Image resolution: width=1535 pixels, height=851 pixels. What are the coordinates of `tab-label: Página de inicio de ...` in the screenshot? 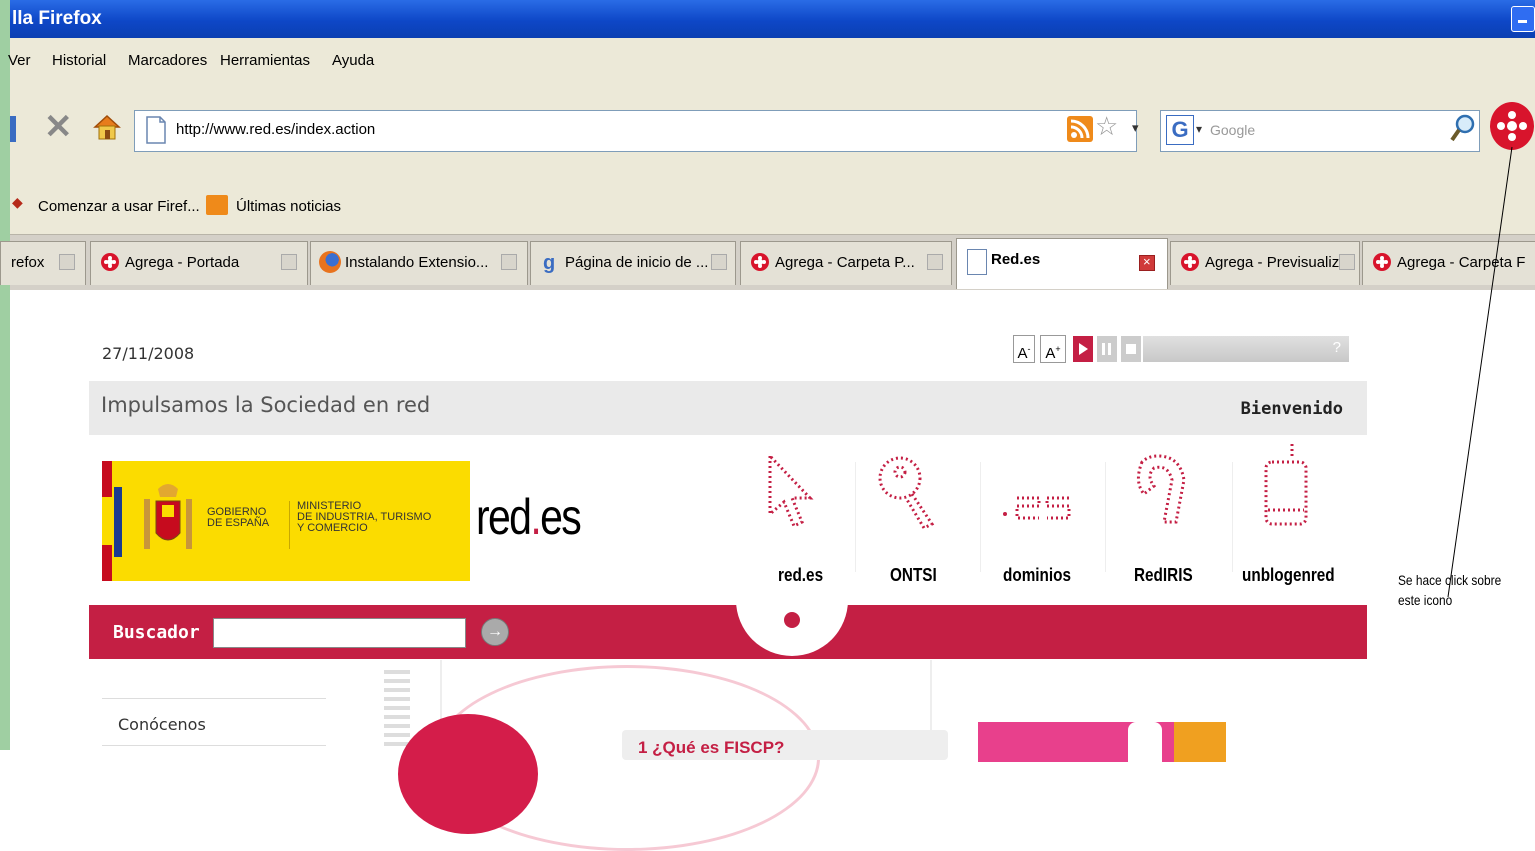 It's located at (637, 262).